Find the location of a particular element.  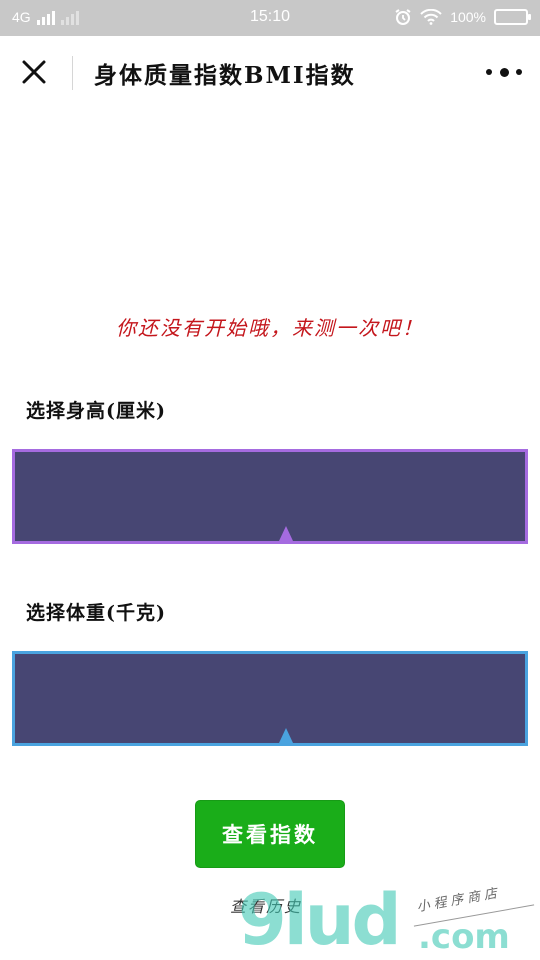

wifi-icon is located at coordinates (431, 17).